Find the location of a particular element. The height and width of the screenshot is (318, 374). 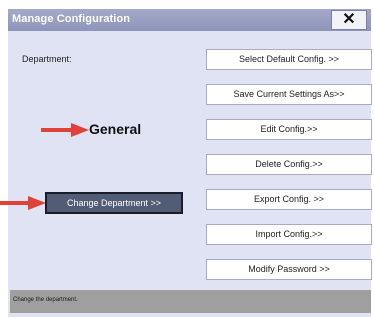

import-config-button: Import Config.>> is located at coordinates (289, 234).